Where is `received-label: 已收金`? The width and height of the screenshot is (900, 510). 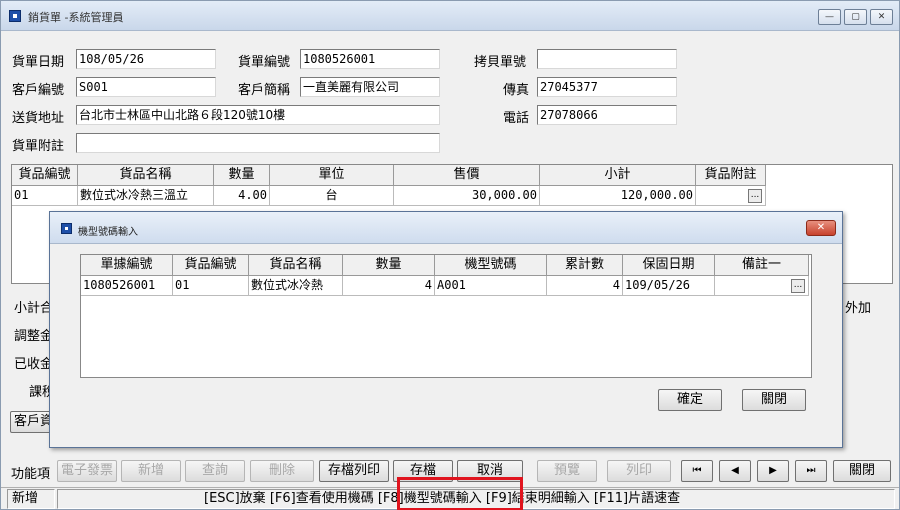 received-label: 已收金 is located at coordinates (34, 364).